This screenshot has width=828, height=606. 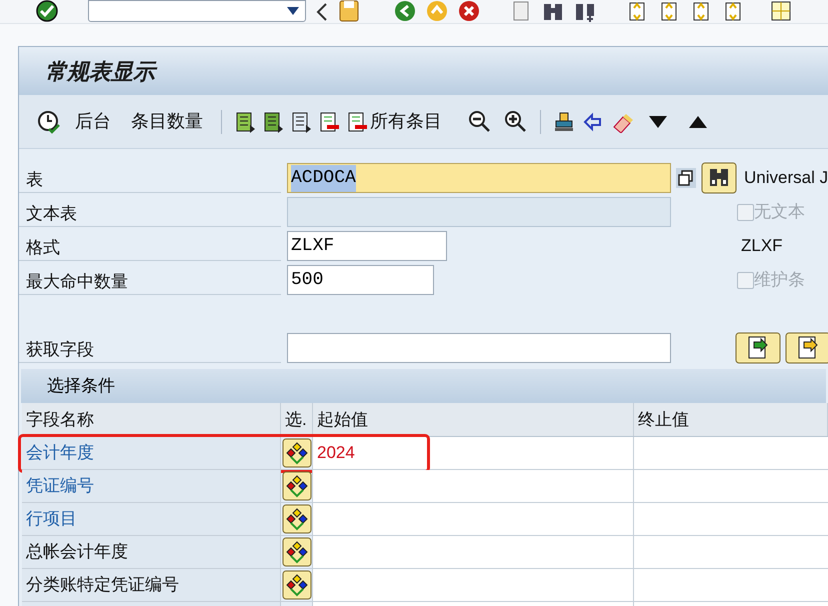 I want to click on field-label: 最大命中数量, so click(x=150, y=280).